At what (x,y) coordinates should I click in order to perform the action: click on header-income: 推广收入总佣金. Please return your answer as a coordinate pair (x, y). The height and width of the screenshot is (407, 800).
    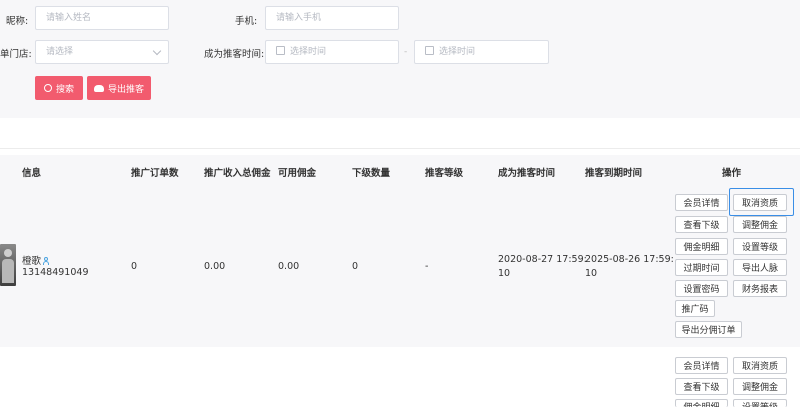
    Looking at the image, I should click on (237, 173).